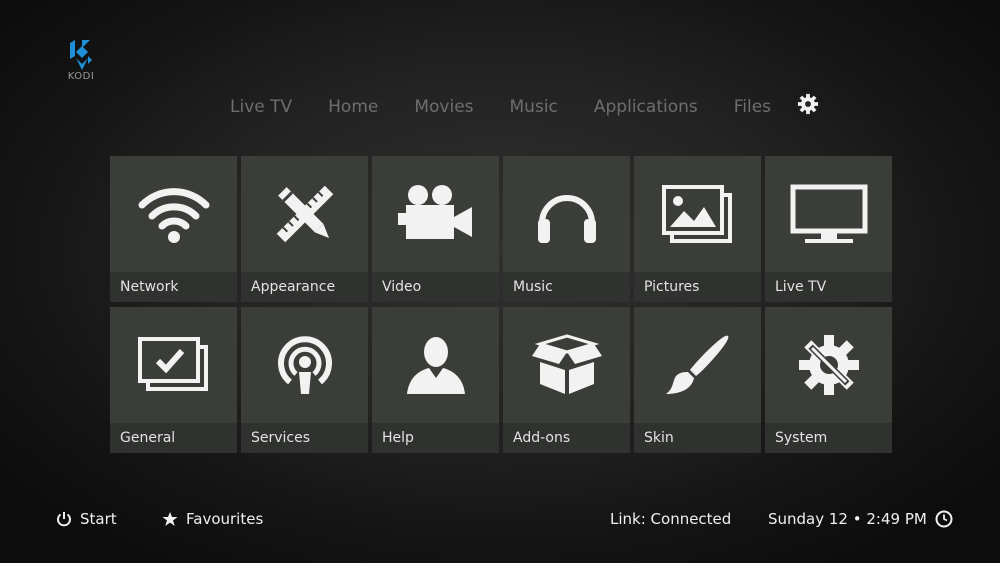  I want to click on link-status-text: Link: Connected, so click(671, 519).